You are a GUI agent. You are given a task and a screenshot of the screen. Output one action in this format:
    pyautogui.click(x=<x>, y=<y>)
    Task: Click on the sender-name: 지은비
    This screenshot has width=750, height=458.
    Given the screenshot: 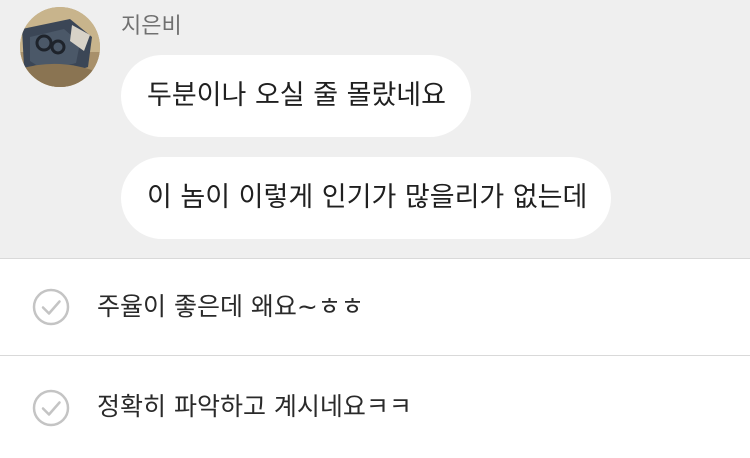 What is the action you would take?
    pyautogui.click(x=151, y=26)
    